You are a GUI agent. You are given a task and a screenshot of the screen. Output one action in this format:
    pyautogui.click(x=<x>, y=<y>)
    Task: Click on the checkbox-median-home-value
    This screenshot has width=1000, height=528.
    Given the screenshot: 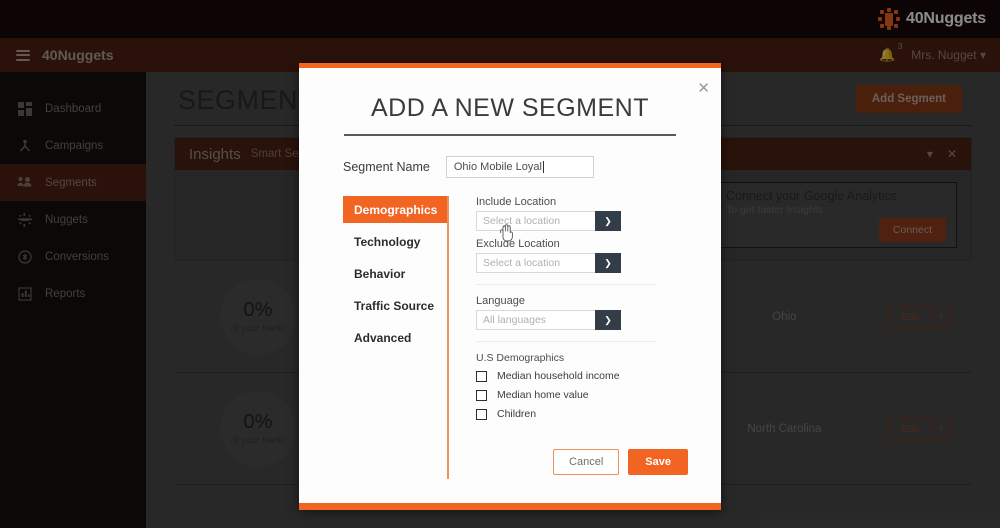 What is the action you would take?
    pyautogui.click(x=481, y=395)
    